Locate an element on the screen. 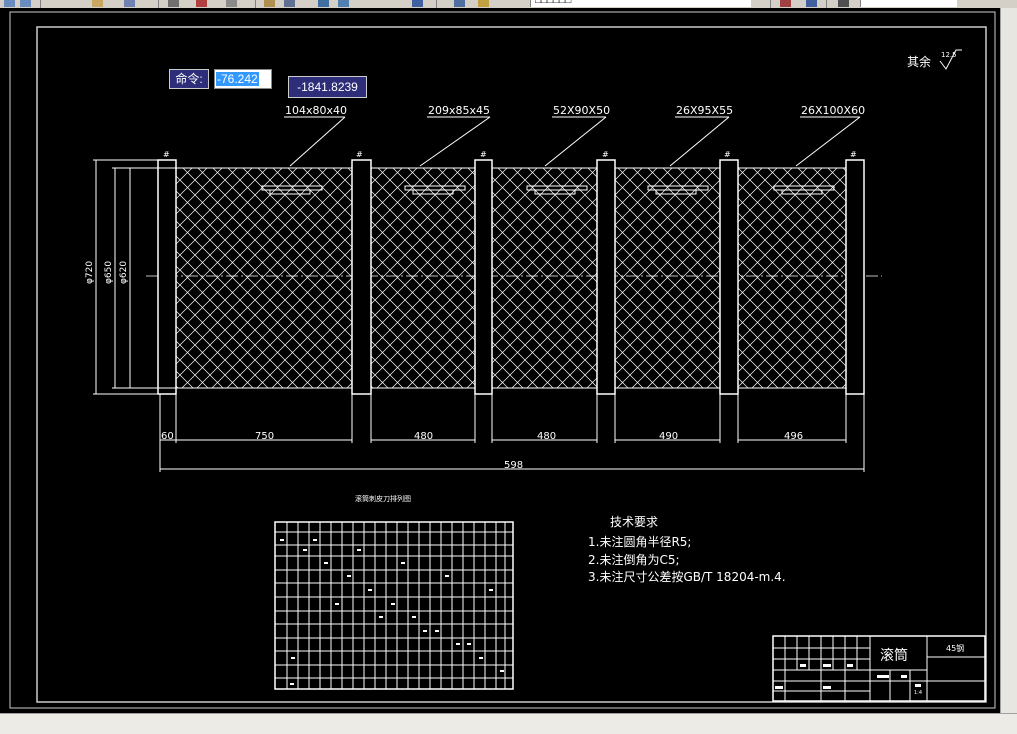 Image resolution: width=1017 pixels, height=734 pixels. diameter-label: φ720 is located at coordinates (90, 272).